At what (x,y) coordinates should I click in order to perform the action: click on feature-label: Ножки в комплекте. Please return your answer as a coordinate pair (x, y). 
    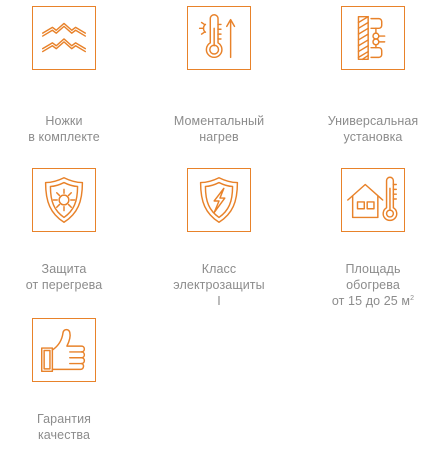
    Looking at the image, I should click on (64, 129).